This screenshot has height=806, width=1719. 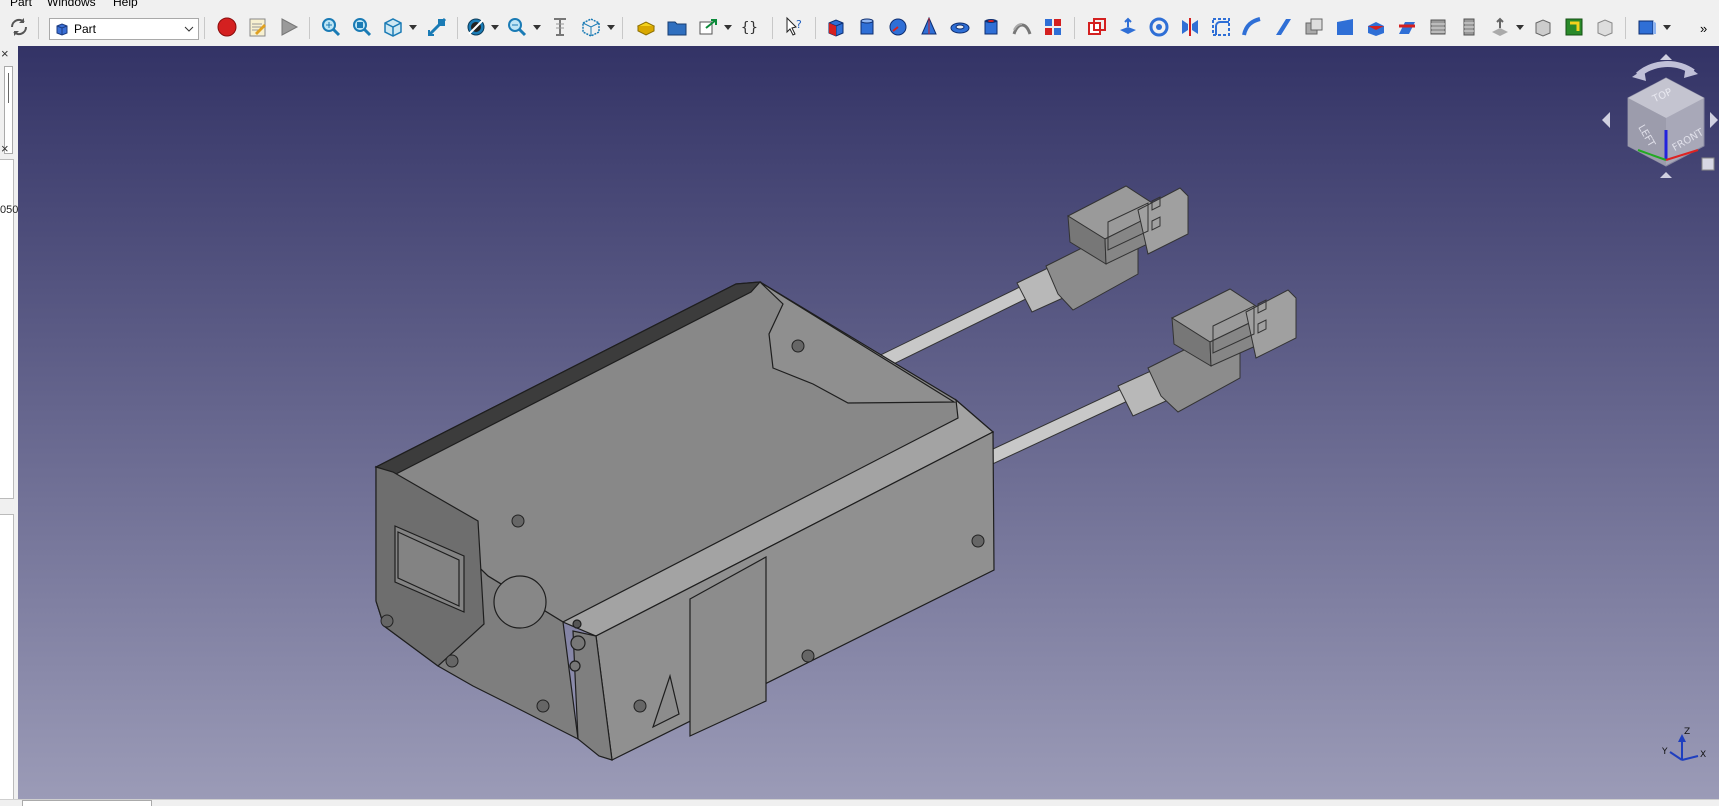 What do you see at coordinates (331, 27) in the screenshot?
I see `fit-all-icon` at bounding box center [331, 27].